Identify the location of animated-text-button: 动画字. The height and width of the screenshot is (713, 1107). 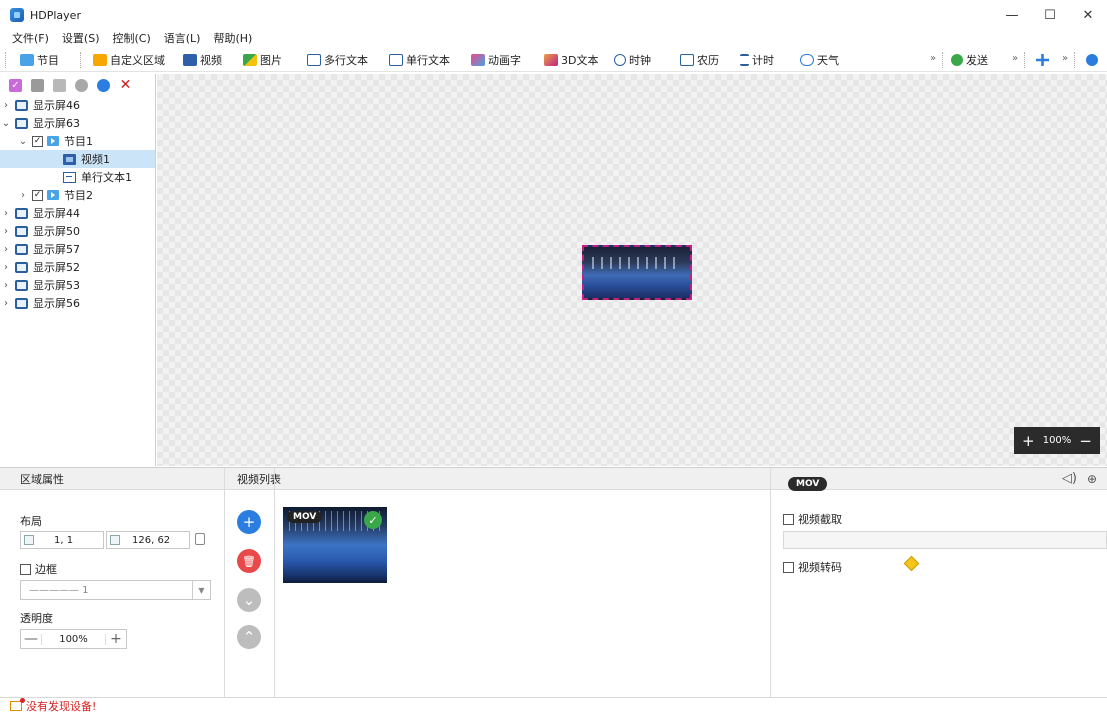
(496, 60).